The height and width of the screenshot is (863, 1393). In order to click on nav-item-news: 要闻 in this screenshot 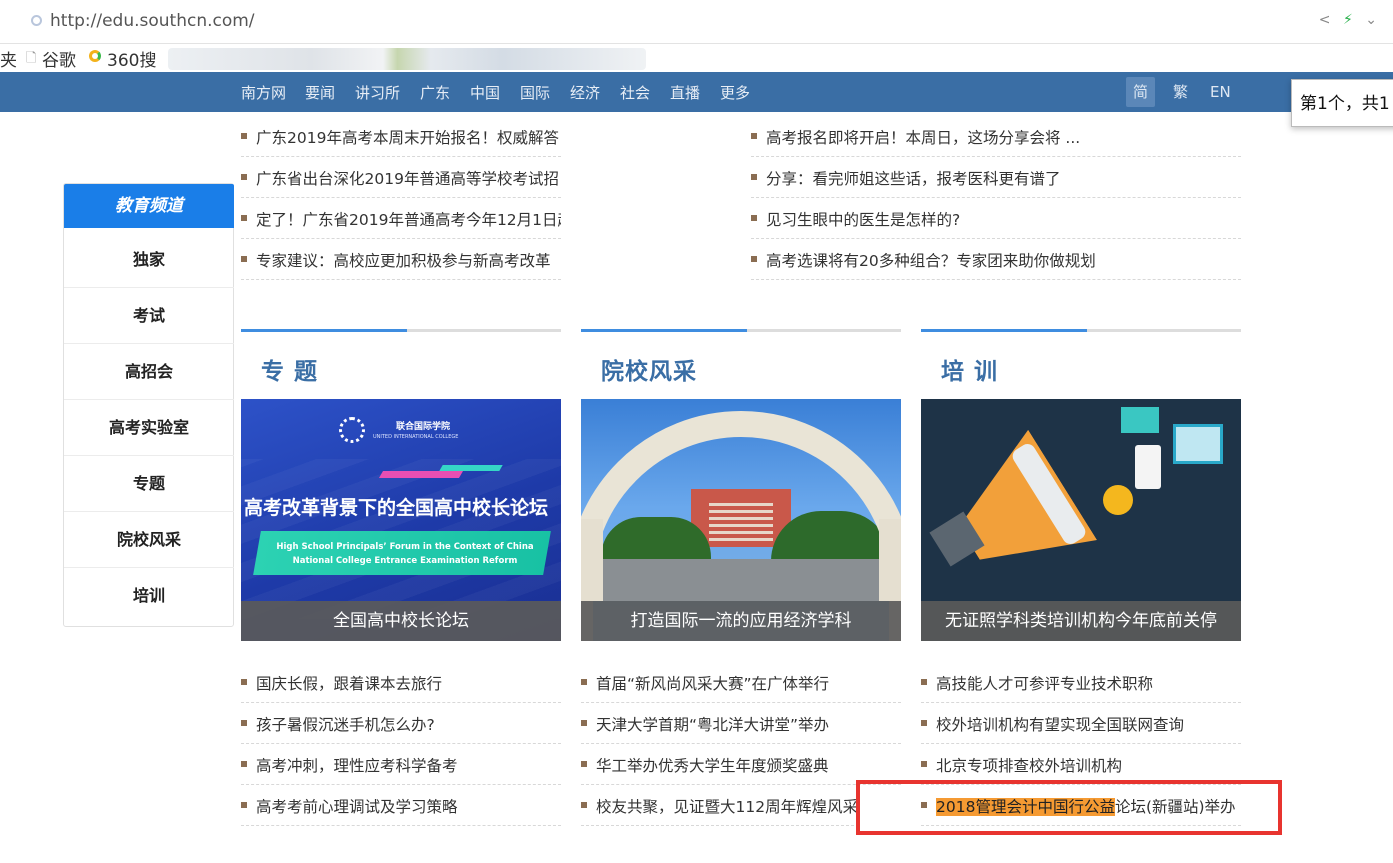, I will do `click(320, 92)`.